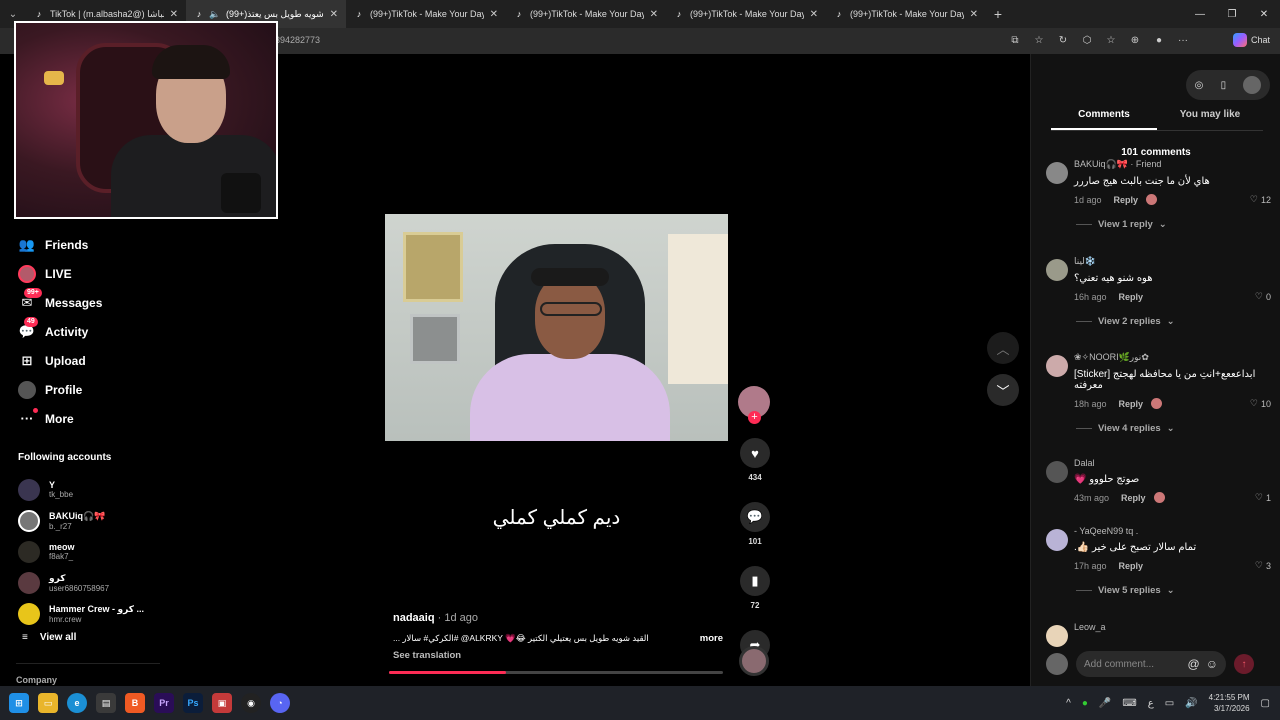 The width and height of the screenshot is (1280, 720). What do you see at coordinates (36, 680) in the screenshot?
I see `company-link: Company` at bounding box center [36, 680].